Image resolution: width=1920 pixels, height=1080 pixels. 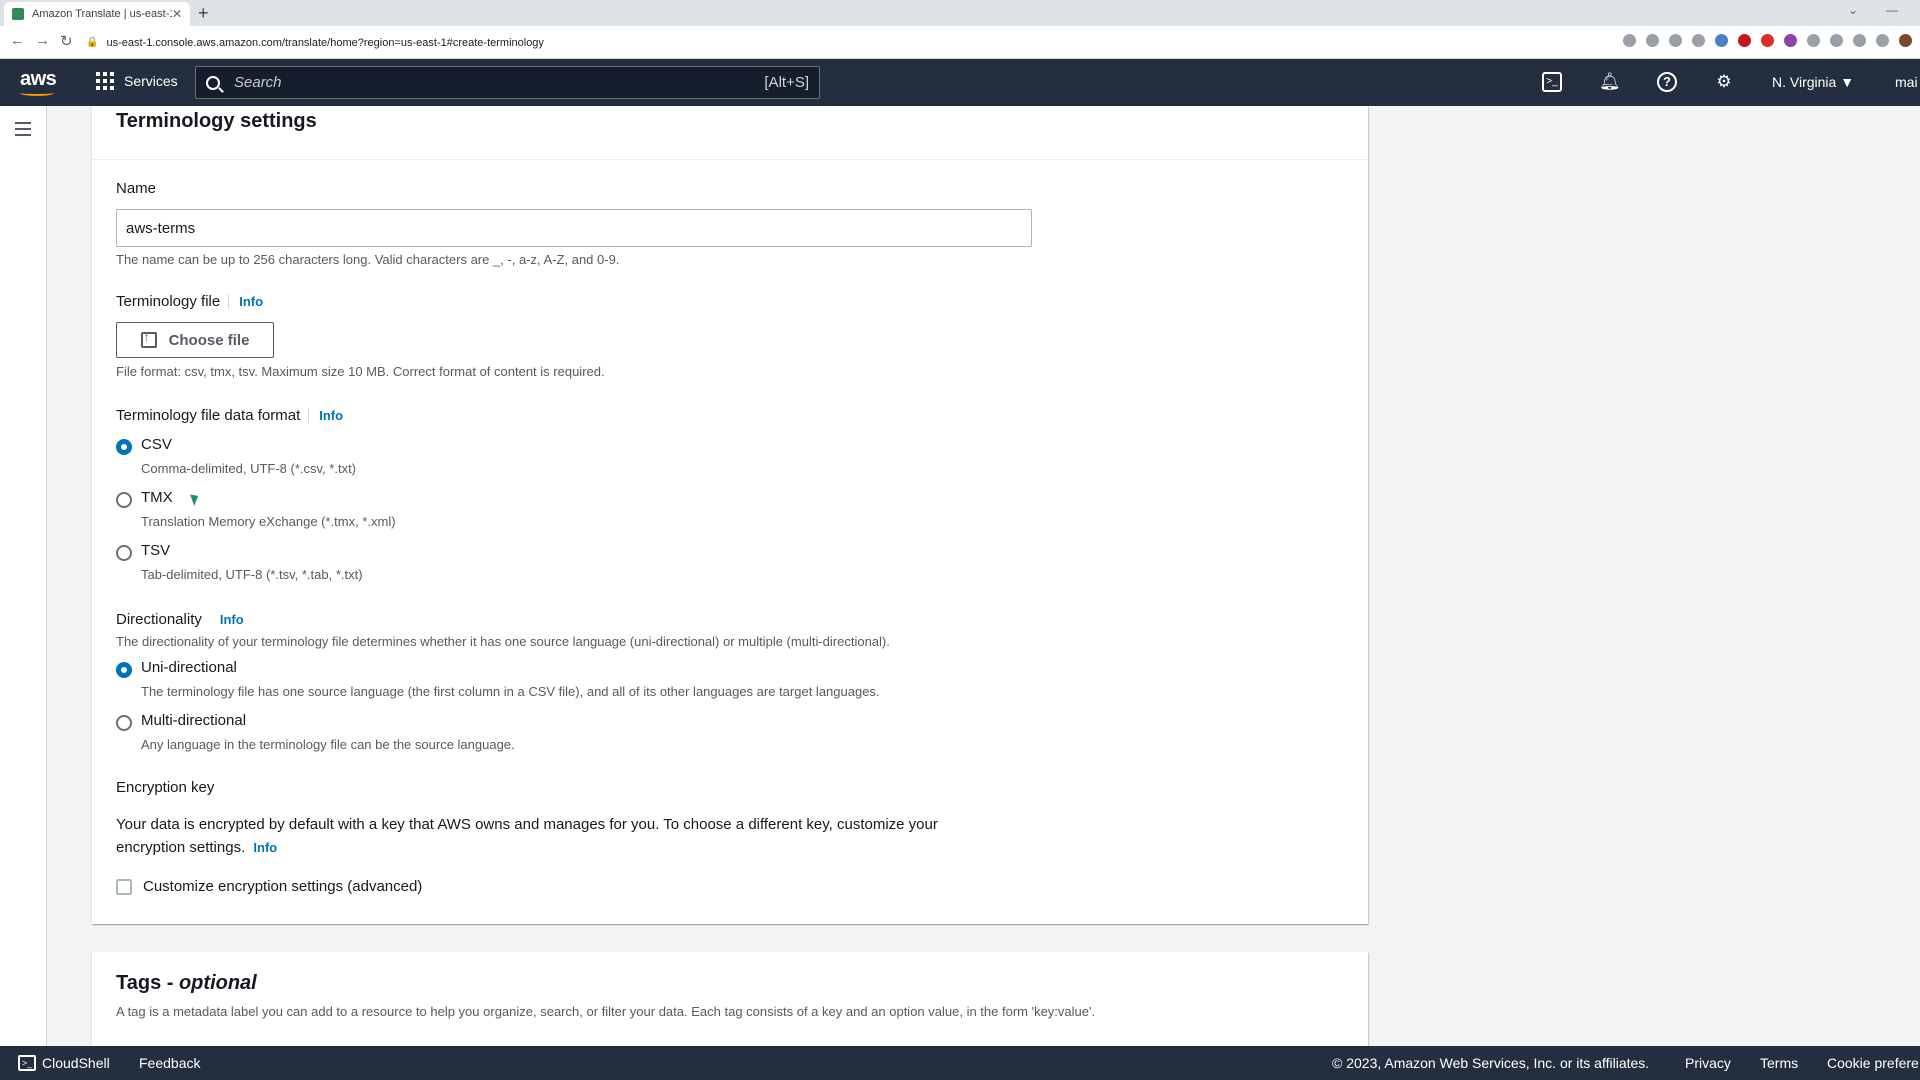 I want to click on services-menu-button: Services, so click(x=137, y=81).